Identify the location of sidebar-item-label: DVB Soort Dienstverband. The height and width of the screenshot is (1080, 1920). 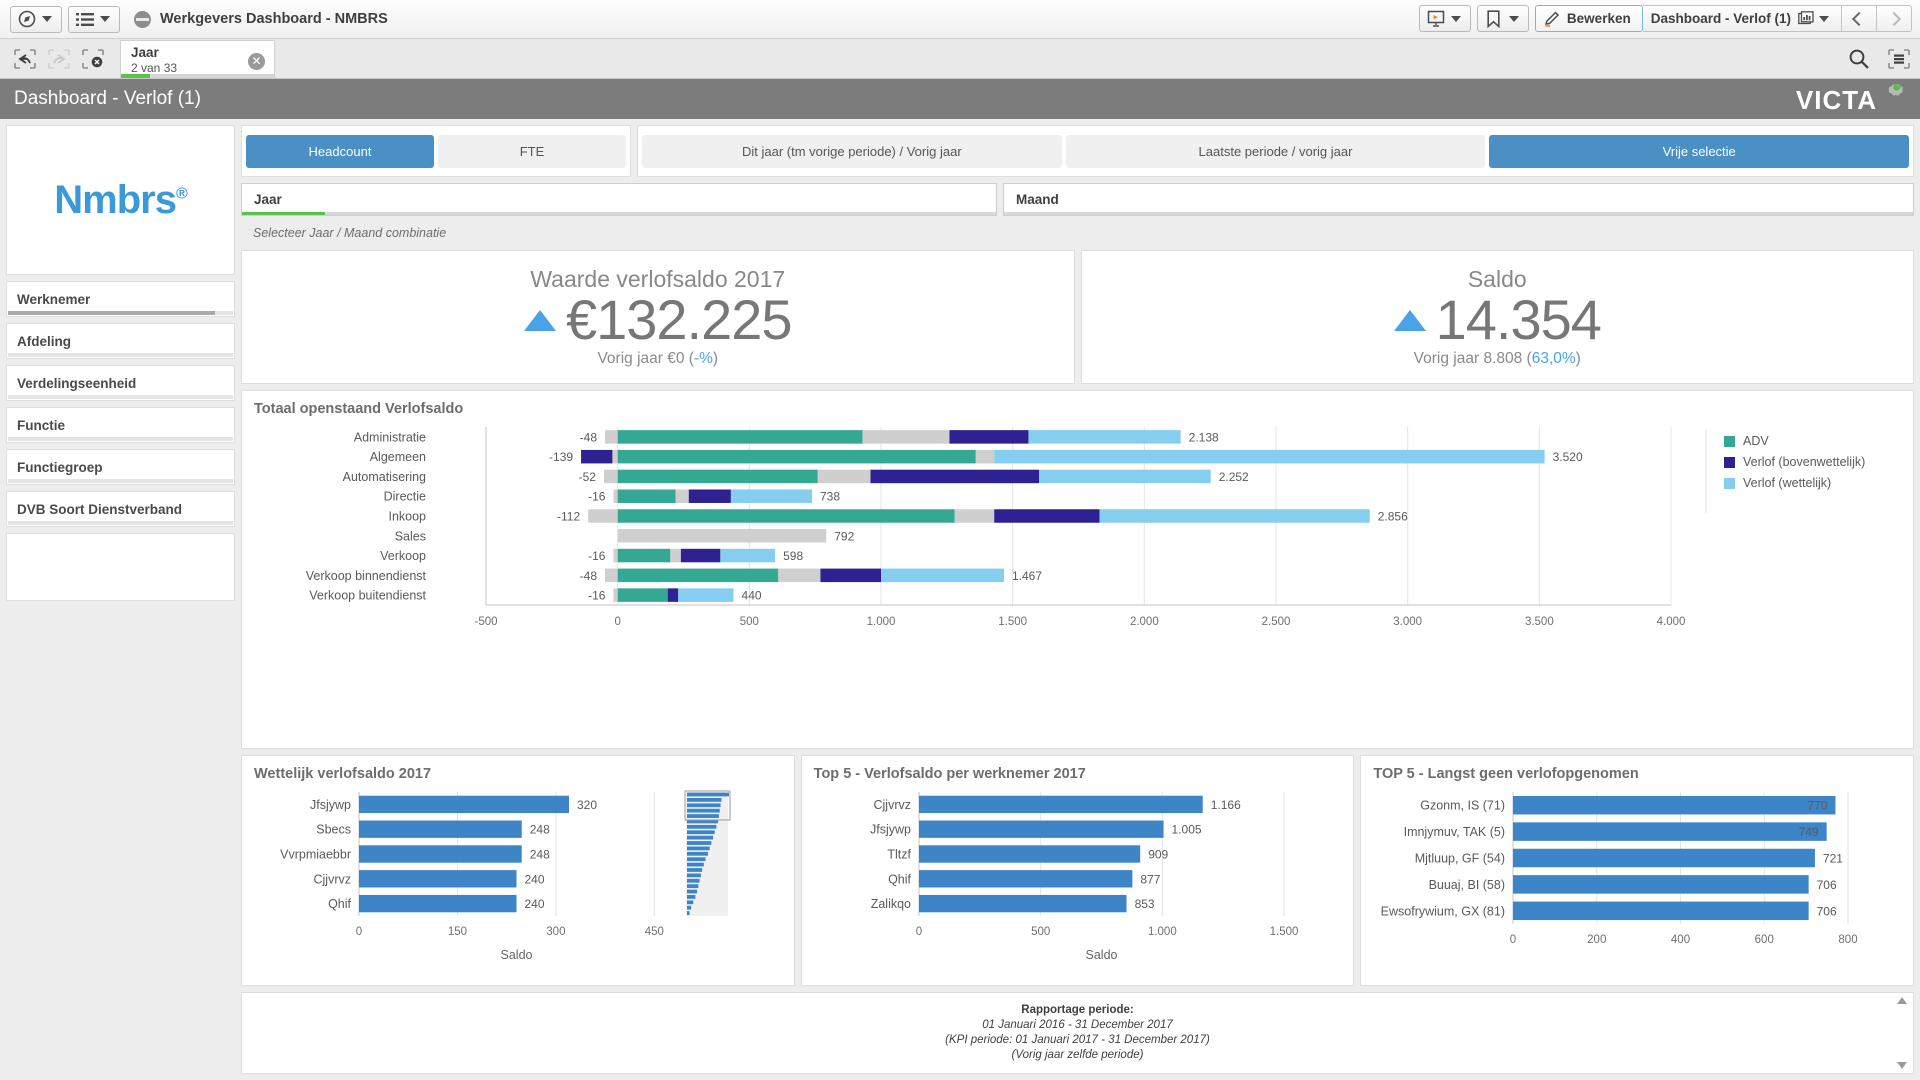
(100, 509).